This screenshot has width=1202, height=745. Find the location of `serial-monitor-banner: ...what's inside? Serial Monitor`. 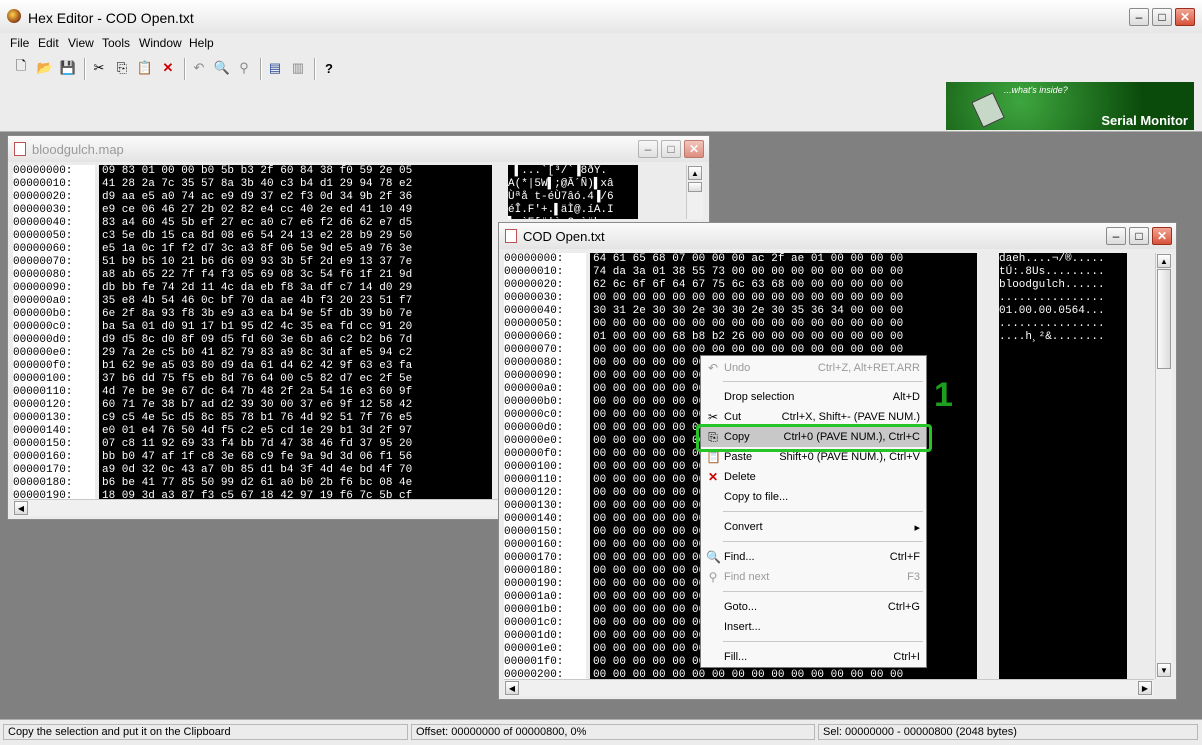

serial-monitor-banner: ...what's inside? Serial Monitor is located at coordinates (1070, 106).